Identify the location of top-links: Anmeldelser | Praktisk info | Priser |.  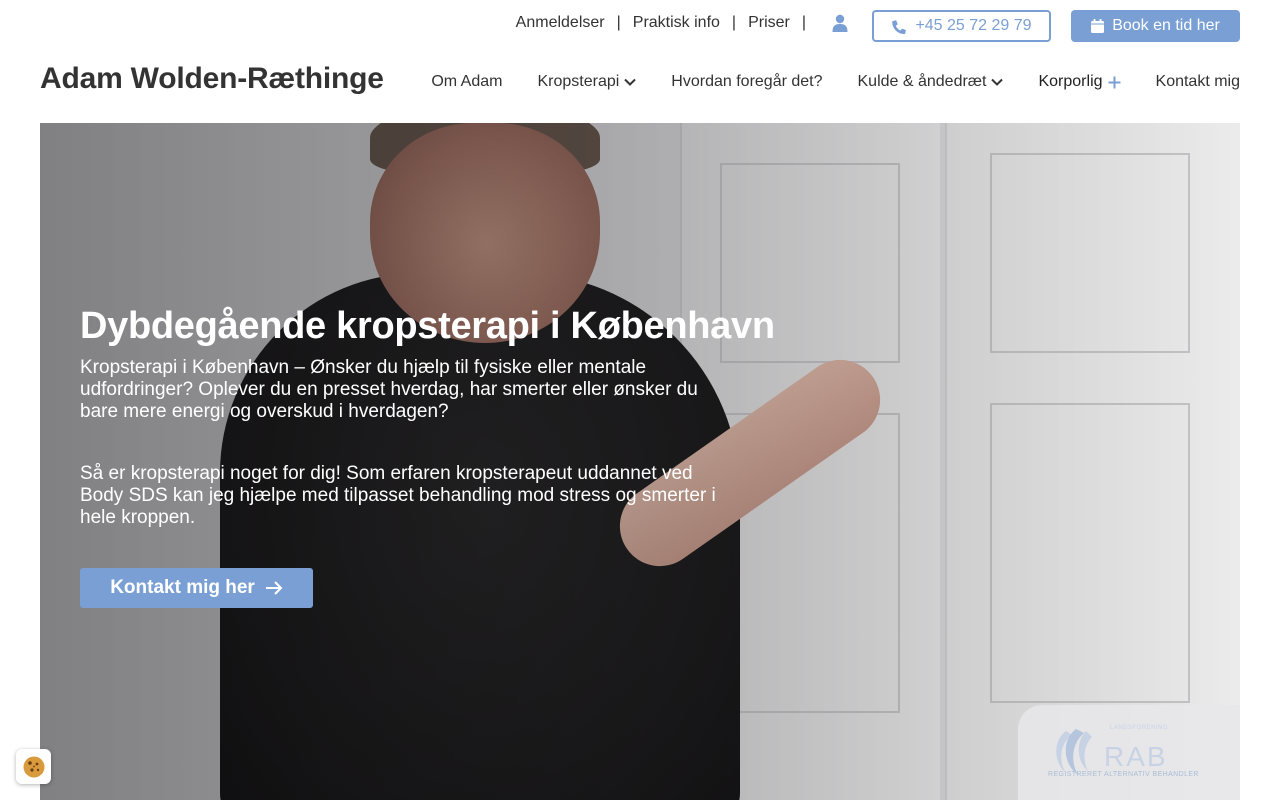
(682, 23).